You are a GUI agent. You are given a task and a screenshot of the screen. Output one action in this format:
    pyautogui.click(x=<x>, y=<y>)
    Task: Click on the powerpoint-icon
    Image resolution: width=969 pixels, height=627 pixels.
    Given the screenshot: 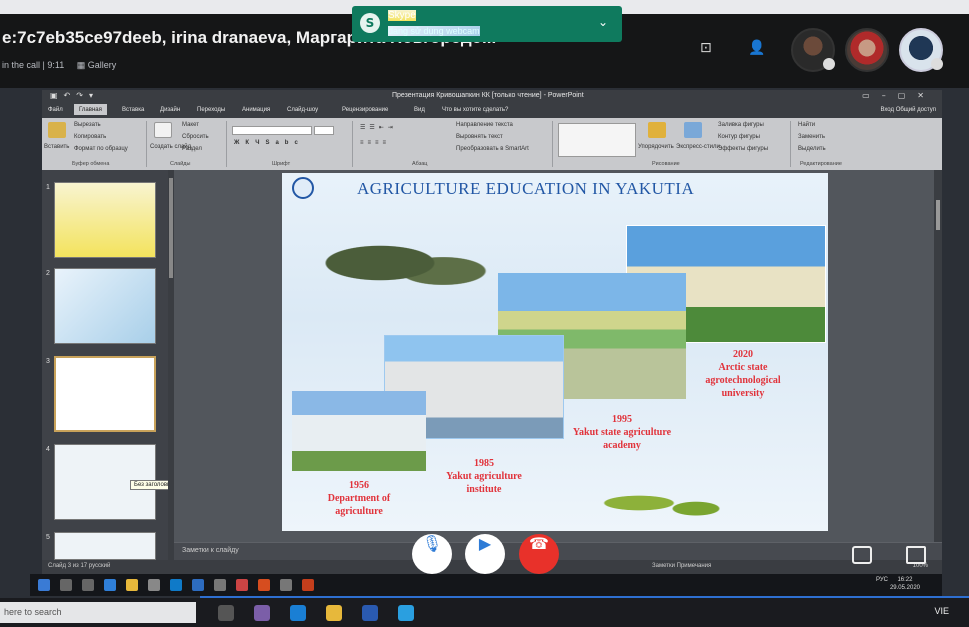 What is the action you would take?
    pyautogui.click(x=308, y=585)
    